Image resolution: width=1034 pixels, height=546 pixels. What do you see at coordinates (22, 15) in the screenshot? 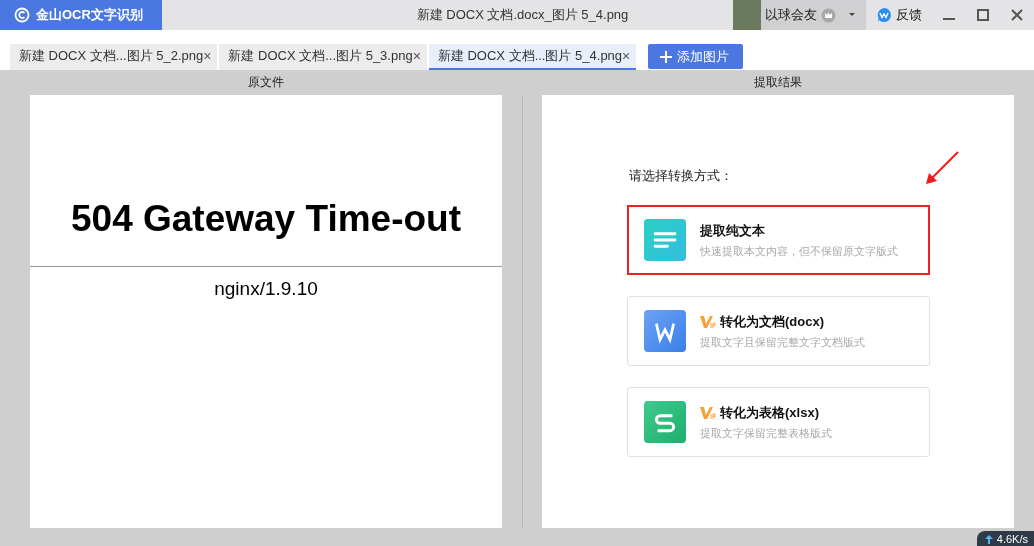
I see `logo-icon` at bounding box center [22, 15].